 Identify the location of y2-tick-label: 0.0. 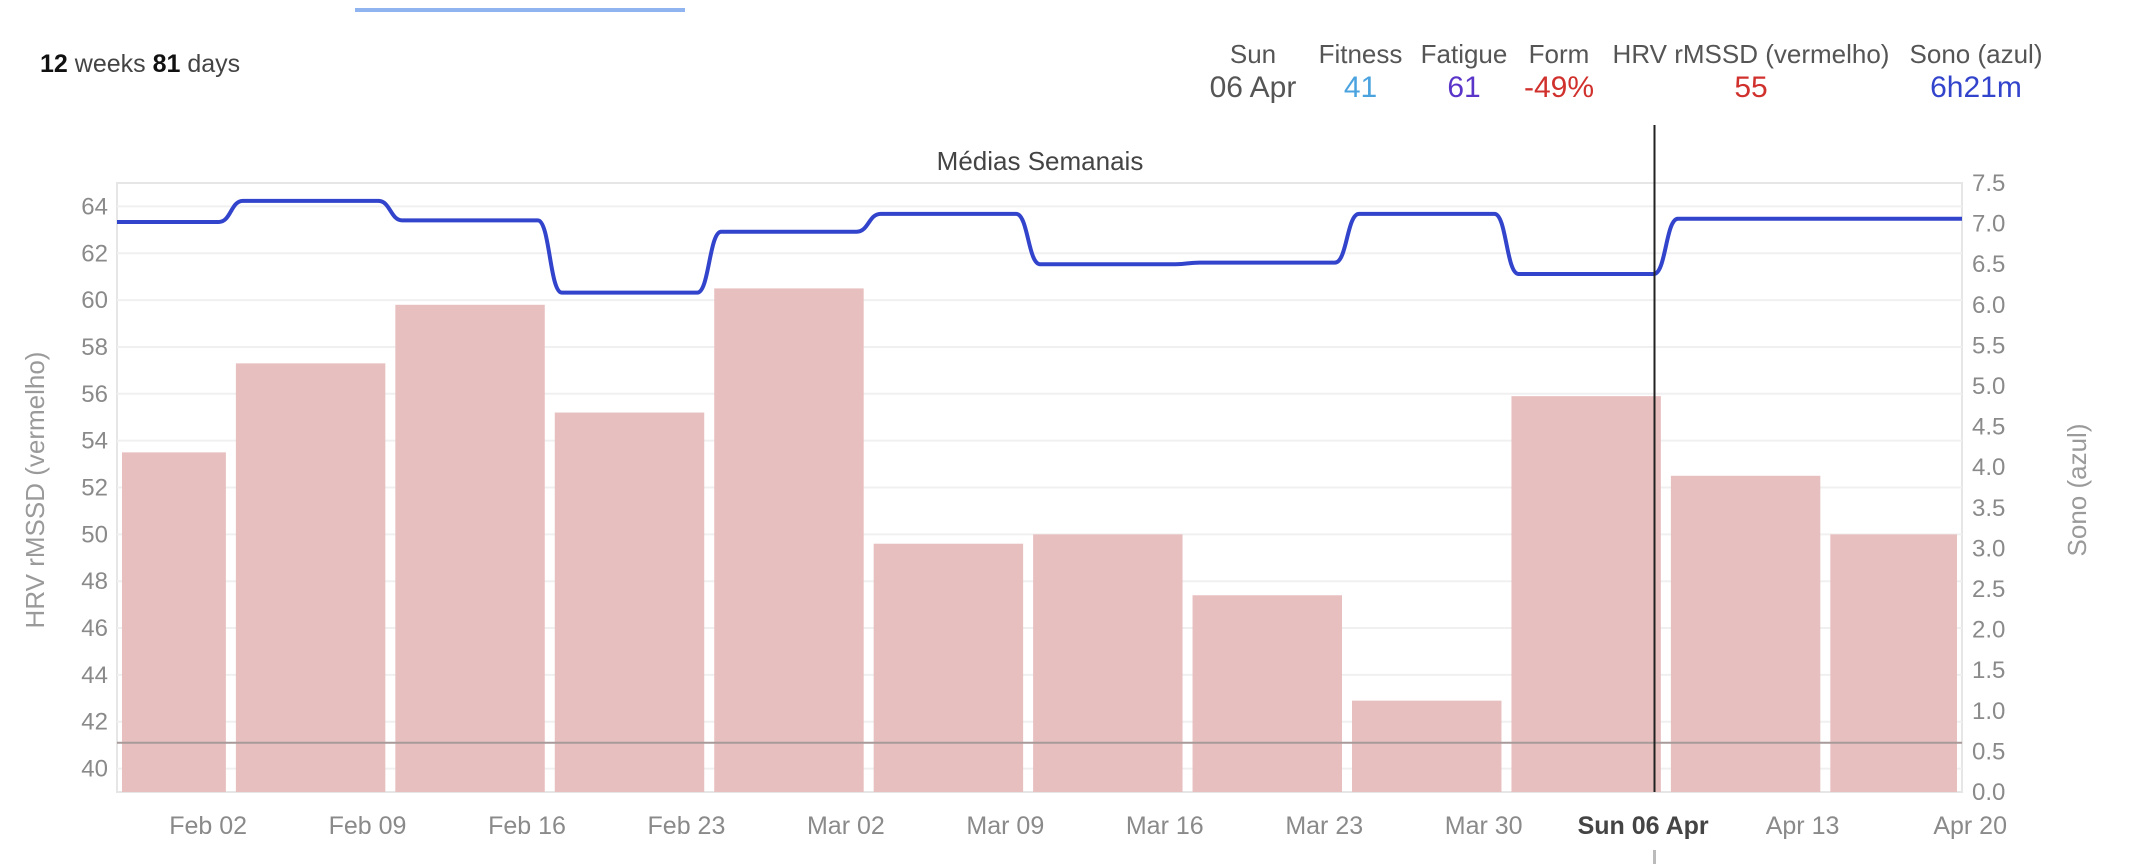
(1988, 792).